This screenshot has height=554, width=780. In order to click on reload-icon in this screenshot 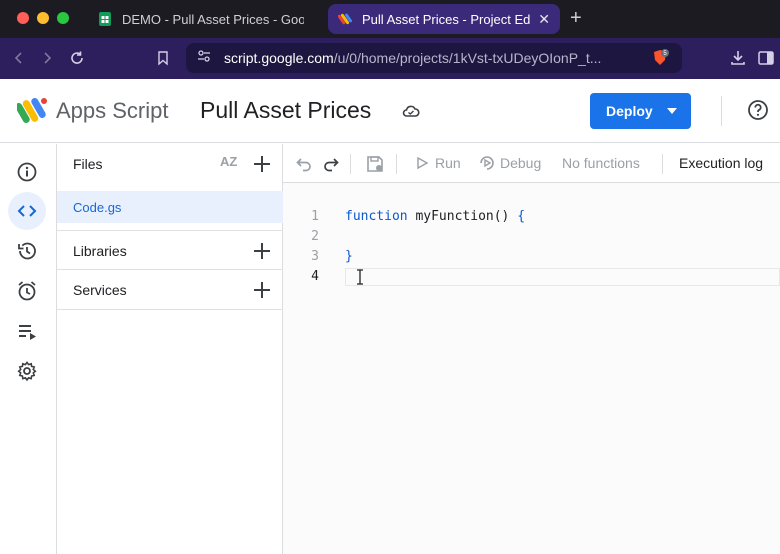, I will do `click(77, 58)`.